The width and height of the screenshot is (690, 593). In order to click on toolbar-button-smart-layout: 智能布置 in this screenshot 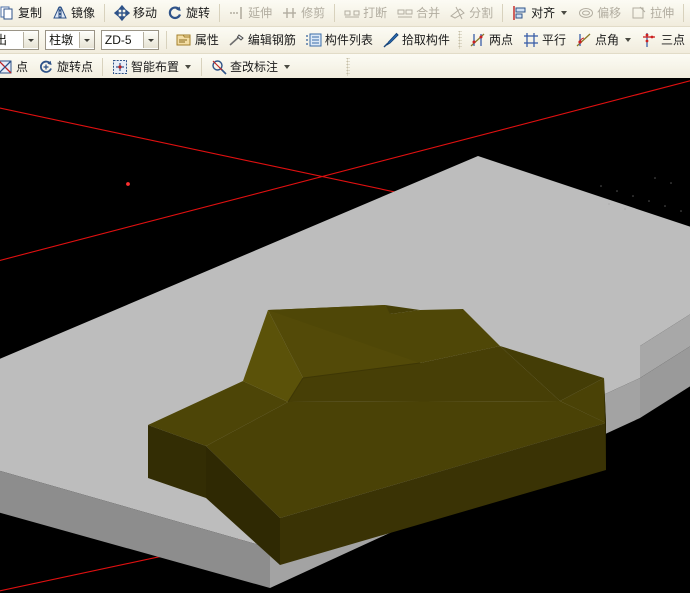, I will do `click(152, 66)`.